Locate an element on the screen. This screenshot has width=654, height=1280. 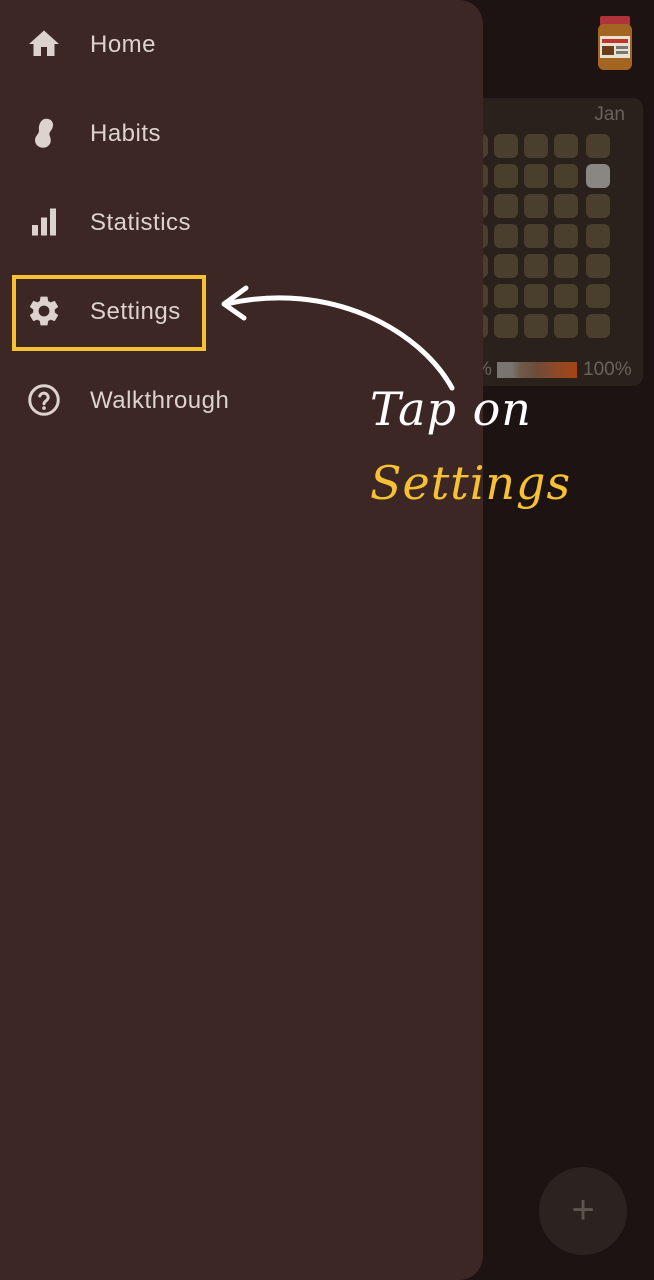
bar-chart-icon is located at coordinates (44, 222).